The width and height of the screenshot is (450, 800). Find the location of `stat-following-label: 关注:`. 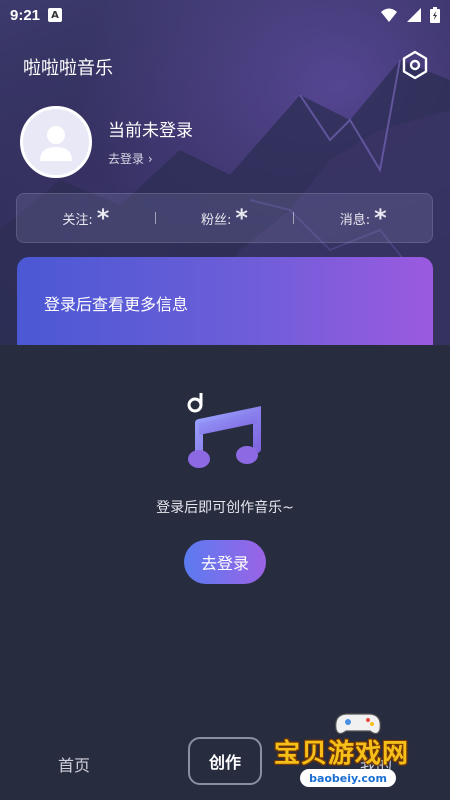

stat-following-label: 关注: is located at coordinates (77, 220).